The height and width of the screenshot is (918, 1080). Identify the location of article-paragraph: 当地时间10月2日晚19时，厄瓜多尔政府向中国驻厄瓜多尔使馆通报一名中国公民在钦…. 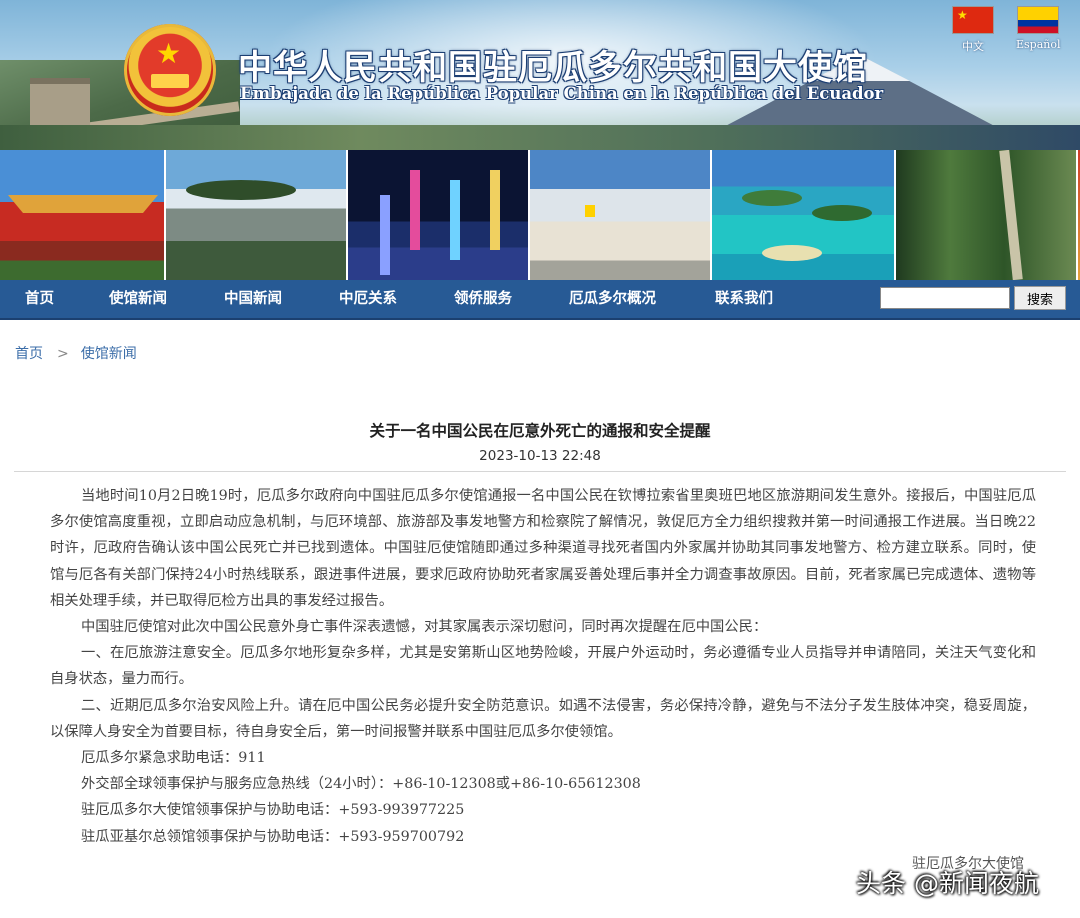
(543, 548).